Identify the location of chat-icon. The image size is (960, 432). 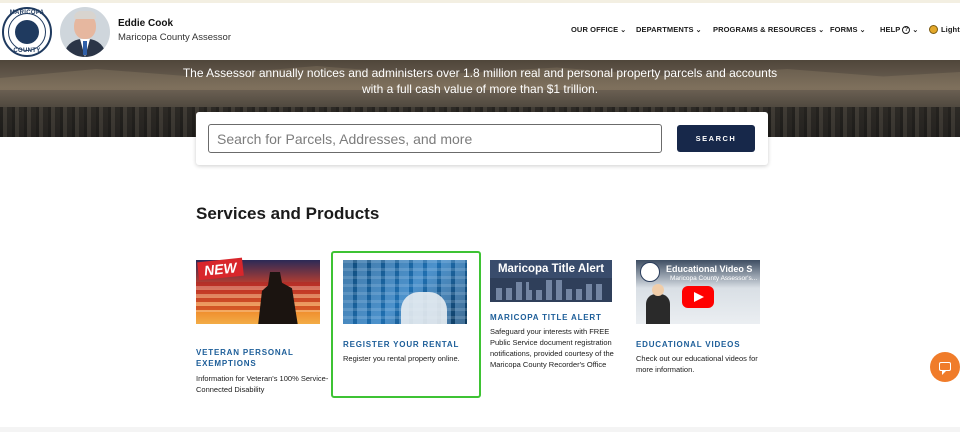
(945, 368).